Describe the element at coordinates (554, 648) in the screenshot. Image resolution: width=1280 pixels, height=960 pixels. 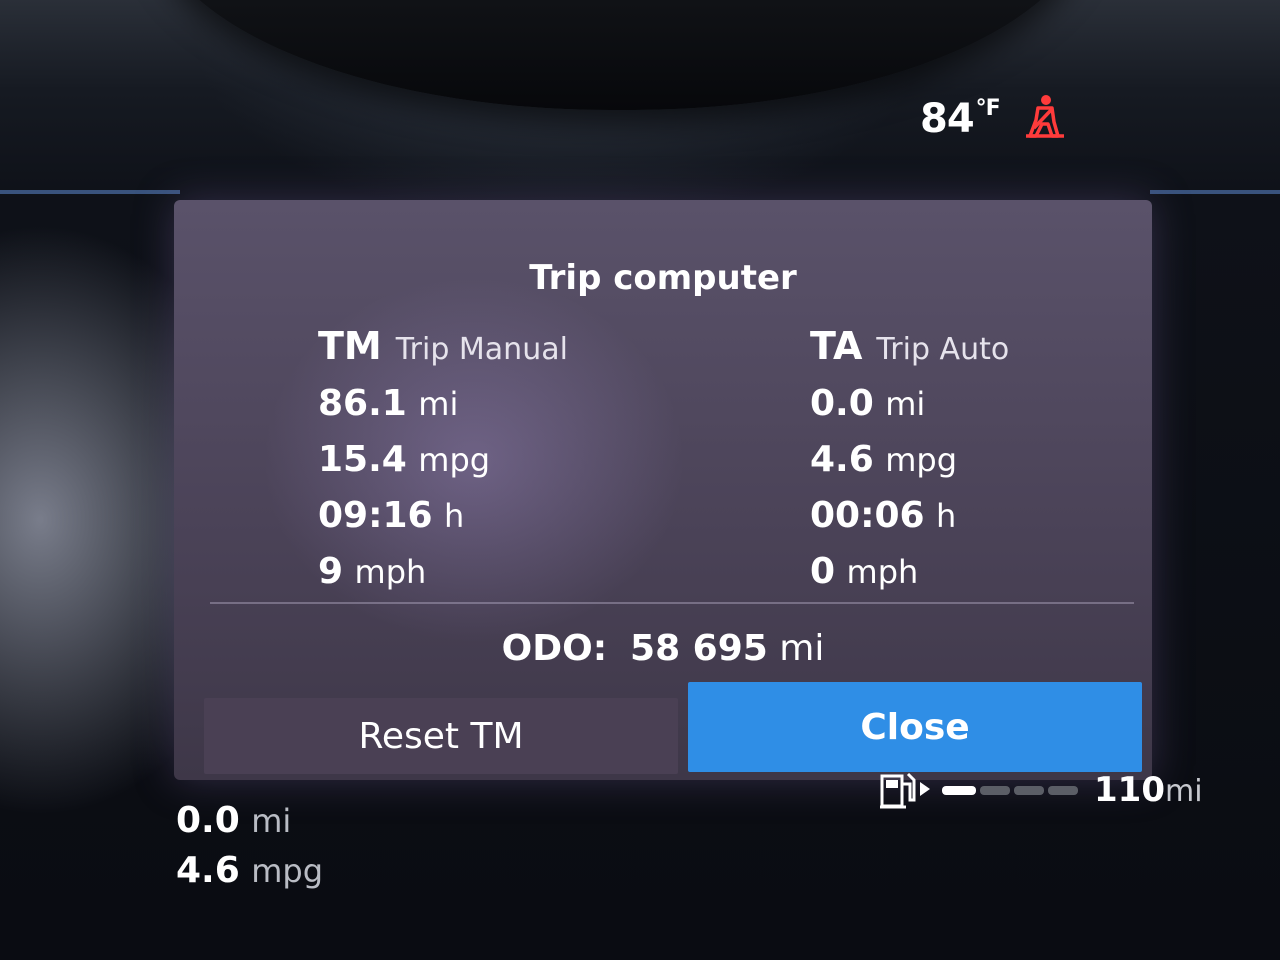
I see `odometer-label: ODO:` at that location.